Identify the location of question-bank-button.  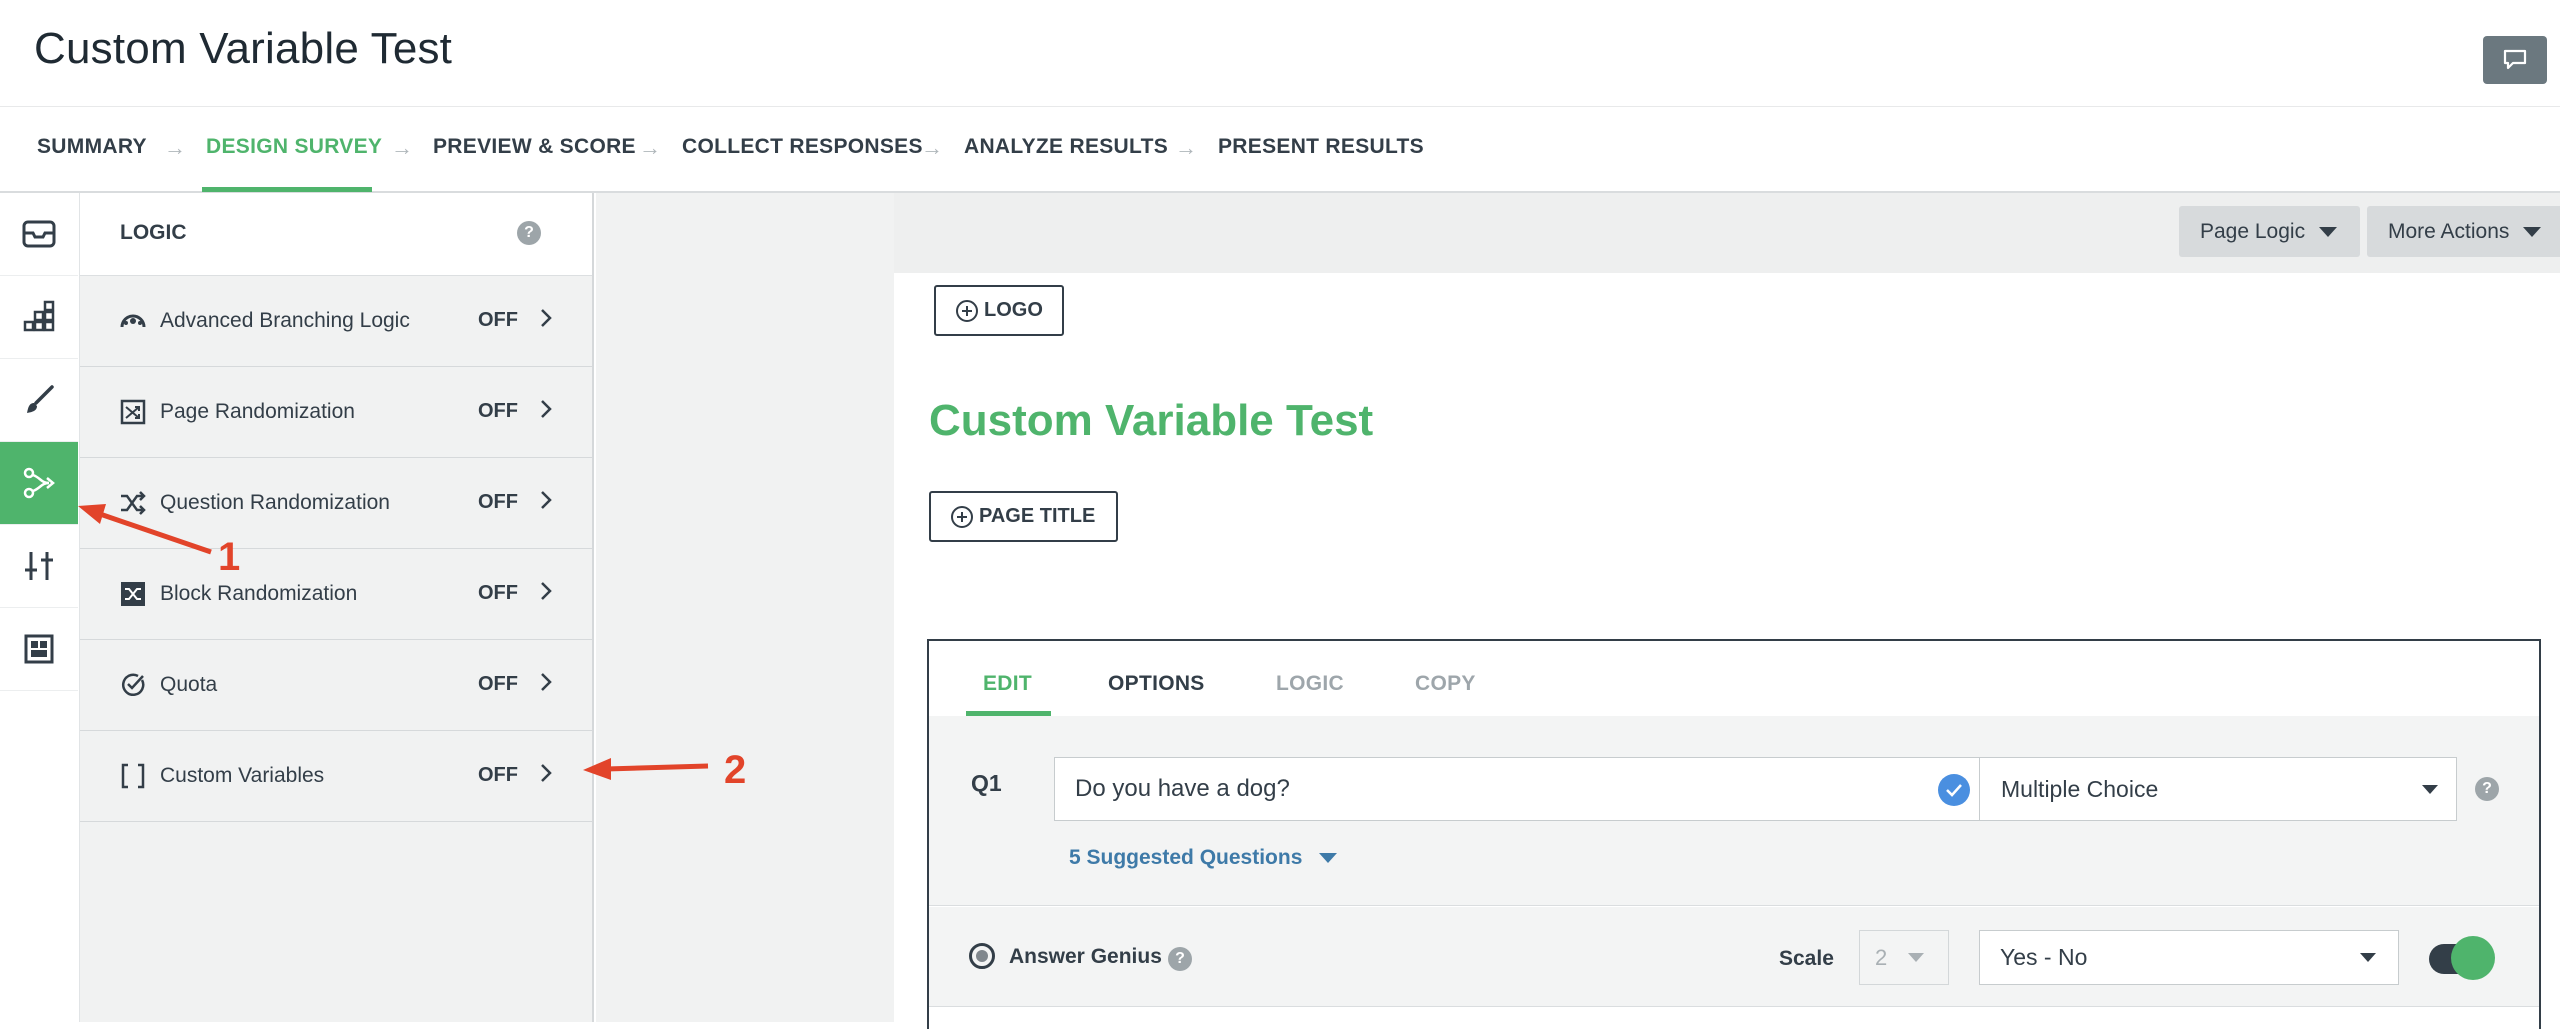
(39, 234).